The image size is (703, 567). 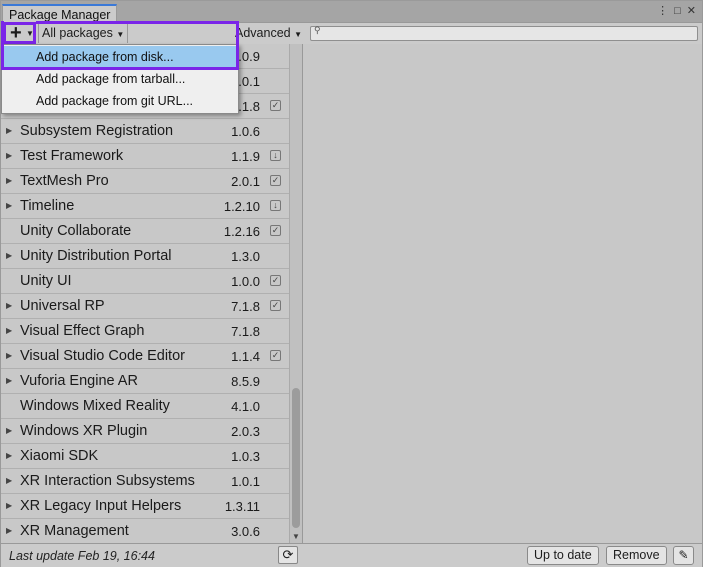 I want to click on package-list-scrollbar: ▼, so click(x=295, y=293).